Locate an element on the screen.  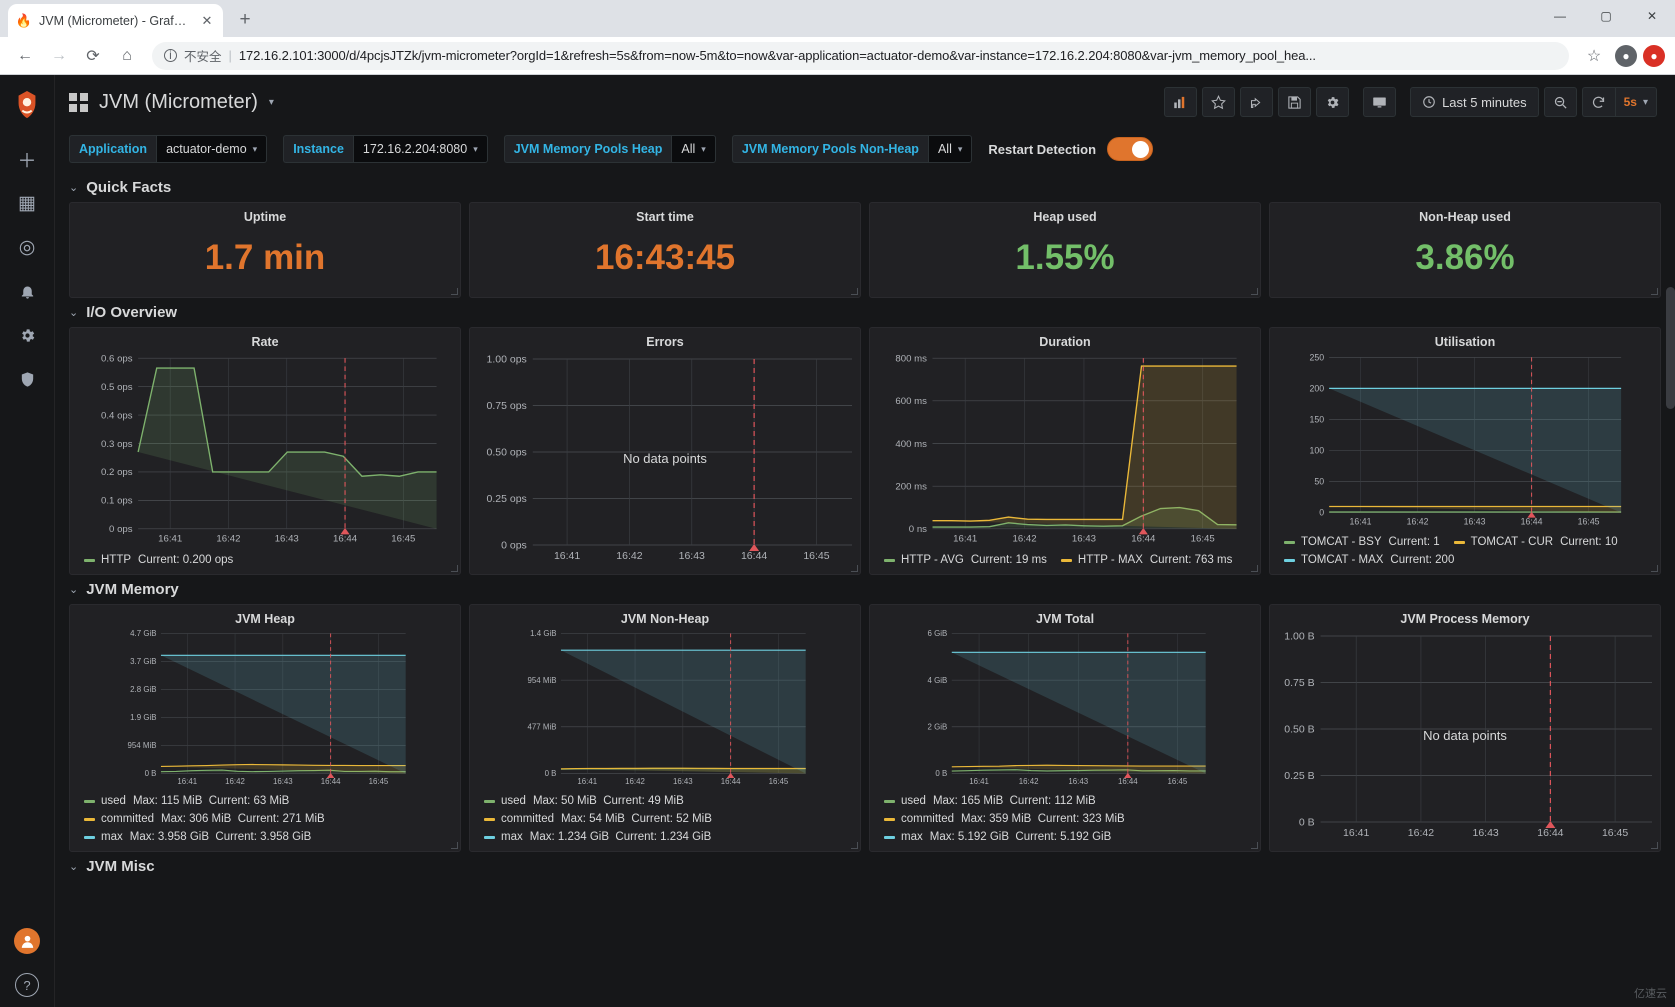
new-tab-button: + is located at coordinates (245, 20).